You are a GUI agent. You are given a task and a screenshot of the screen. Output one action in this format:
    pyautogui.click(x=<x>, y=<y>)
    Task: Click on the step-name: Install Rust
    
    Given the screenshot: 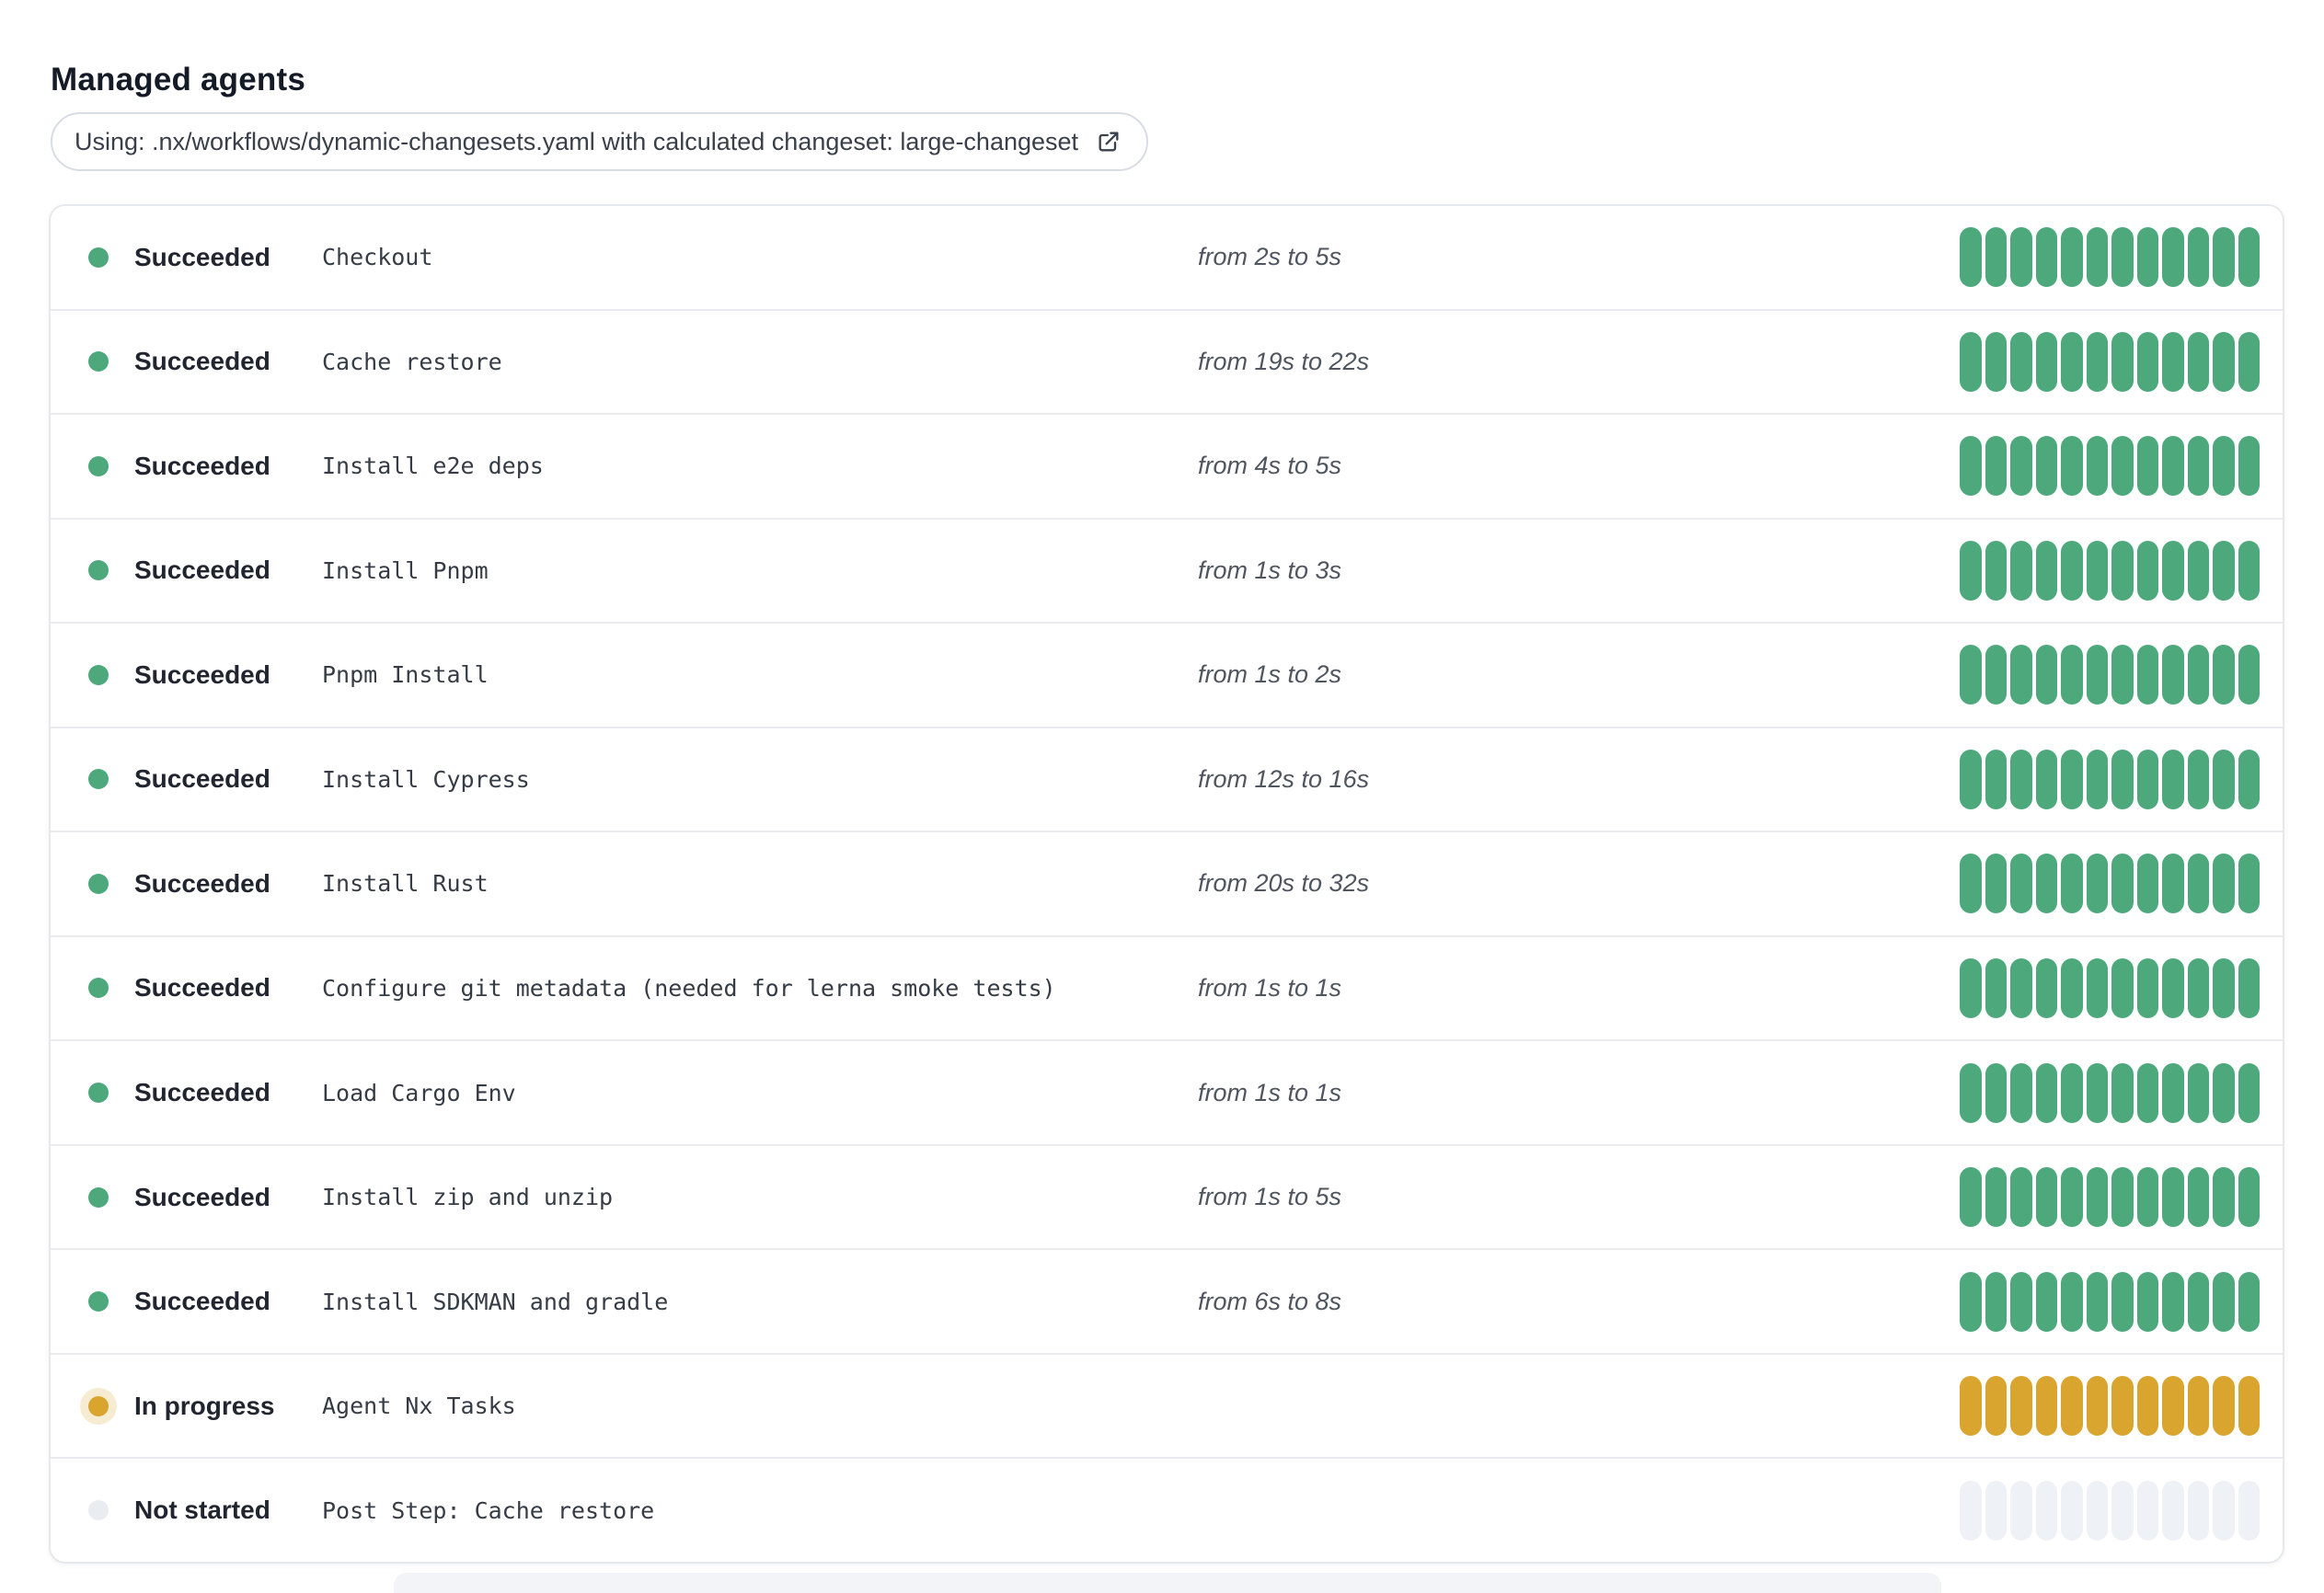 What is the action you would take?
    pyautogui.click(x=406, y=884)
    